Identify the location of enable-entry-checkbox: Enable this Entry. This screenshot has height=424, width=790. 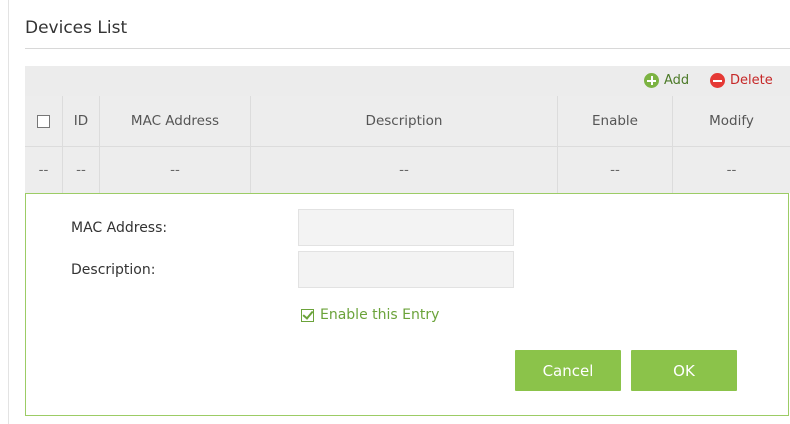
(370, 315).